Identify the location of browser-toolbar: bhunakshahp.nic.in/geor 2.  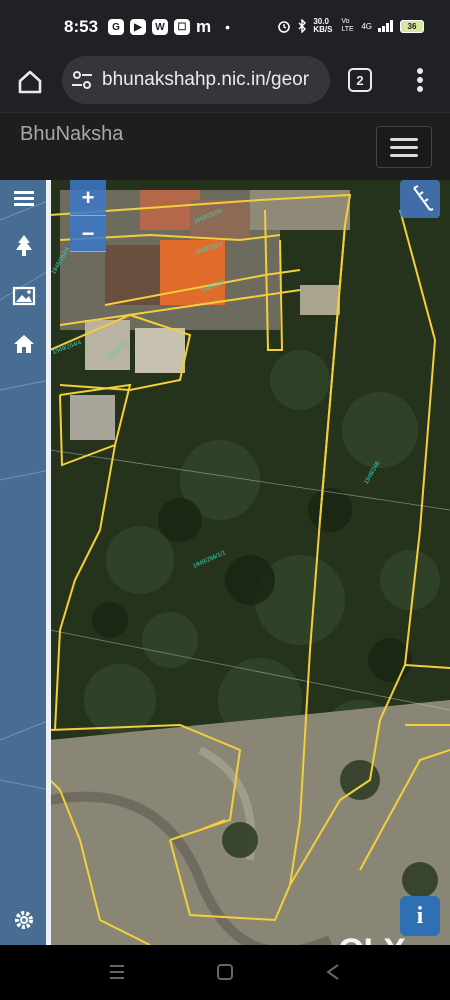
(225, 84).